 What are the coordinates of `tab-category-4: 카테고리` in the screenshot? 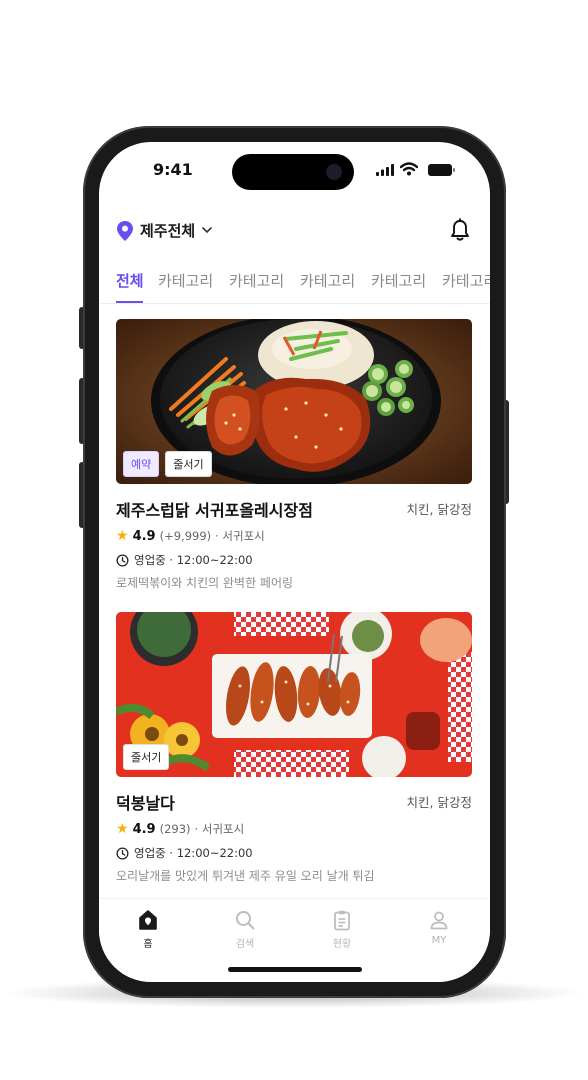 It's located at (398, 280).